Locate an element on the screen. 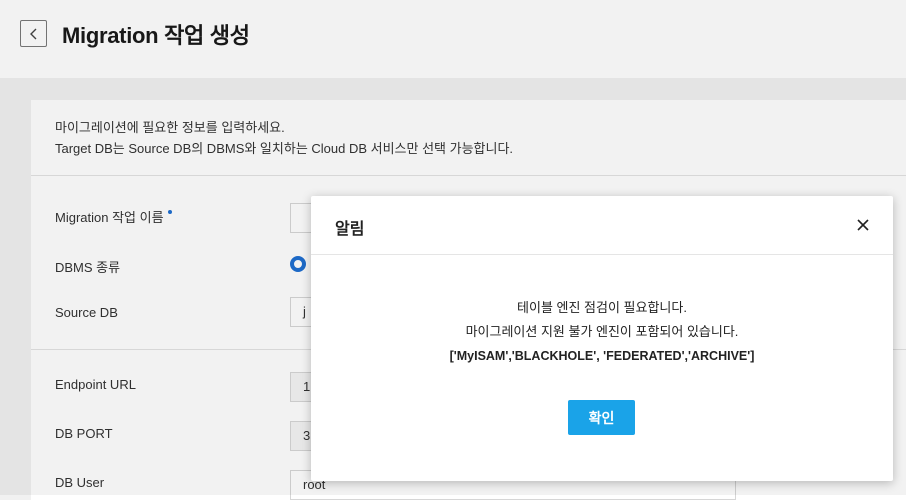 Image resolution: width=906 pixels, height=500 pixels. close-button is located at coordinates (863, 225).